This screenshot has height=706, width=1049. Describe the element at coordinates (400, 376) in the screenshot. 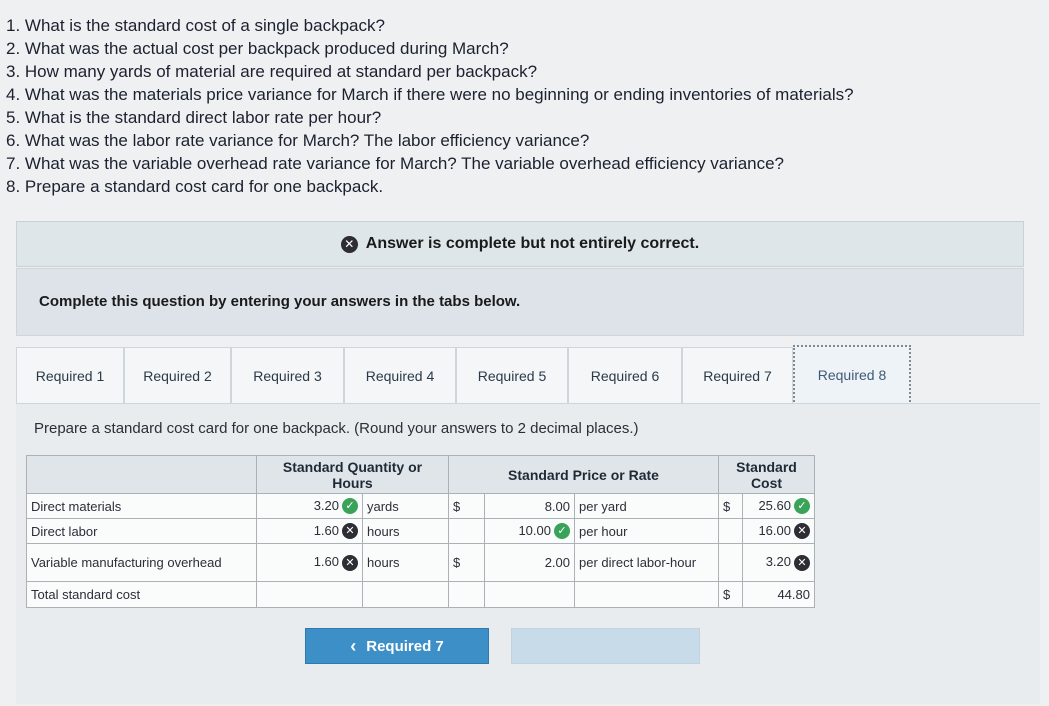

I see `tab-required-4: Required 4` at that location.